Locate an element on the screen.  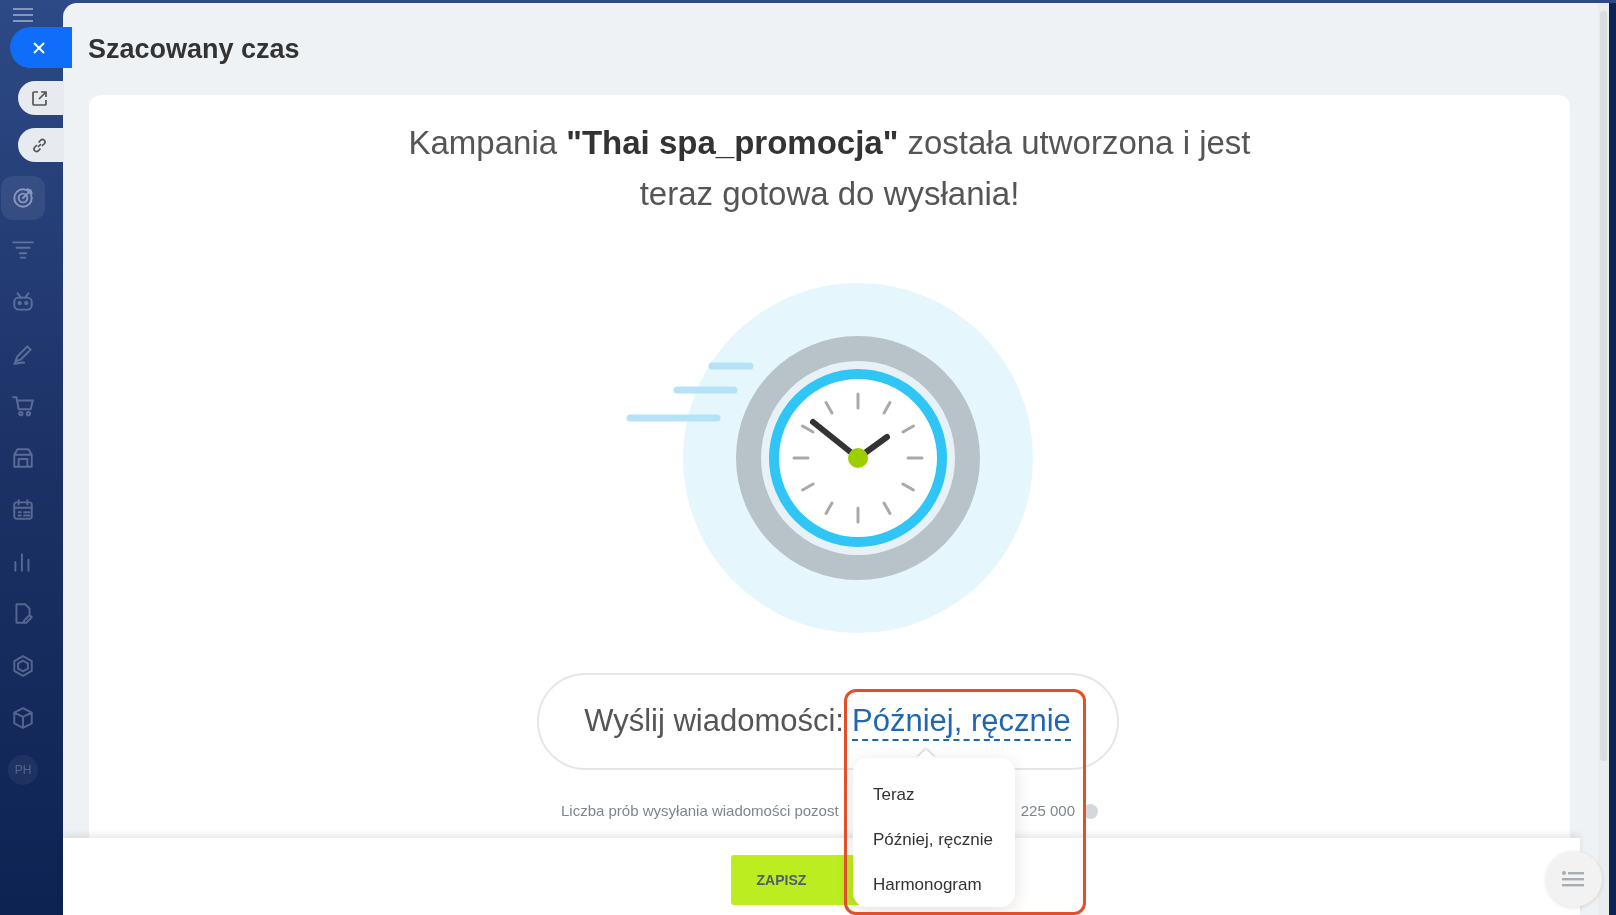
box-icon is located at coordinates (23, 718).